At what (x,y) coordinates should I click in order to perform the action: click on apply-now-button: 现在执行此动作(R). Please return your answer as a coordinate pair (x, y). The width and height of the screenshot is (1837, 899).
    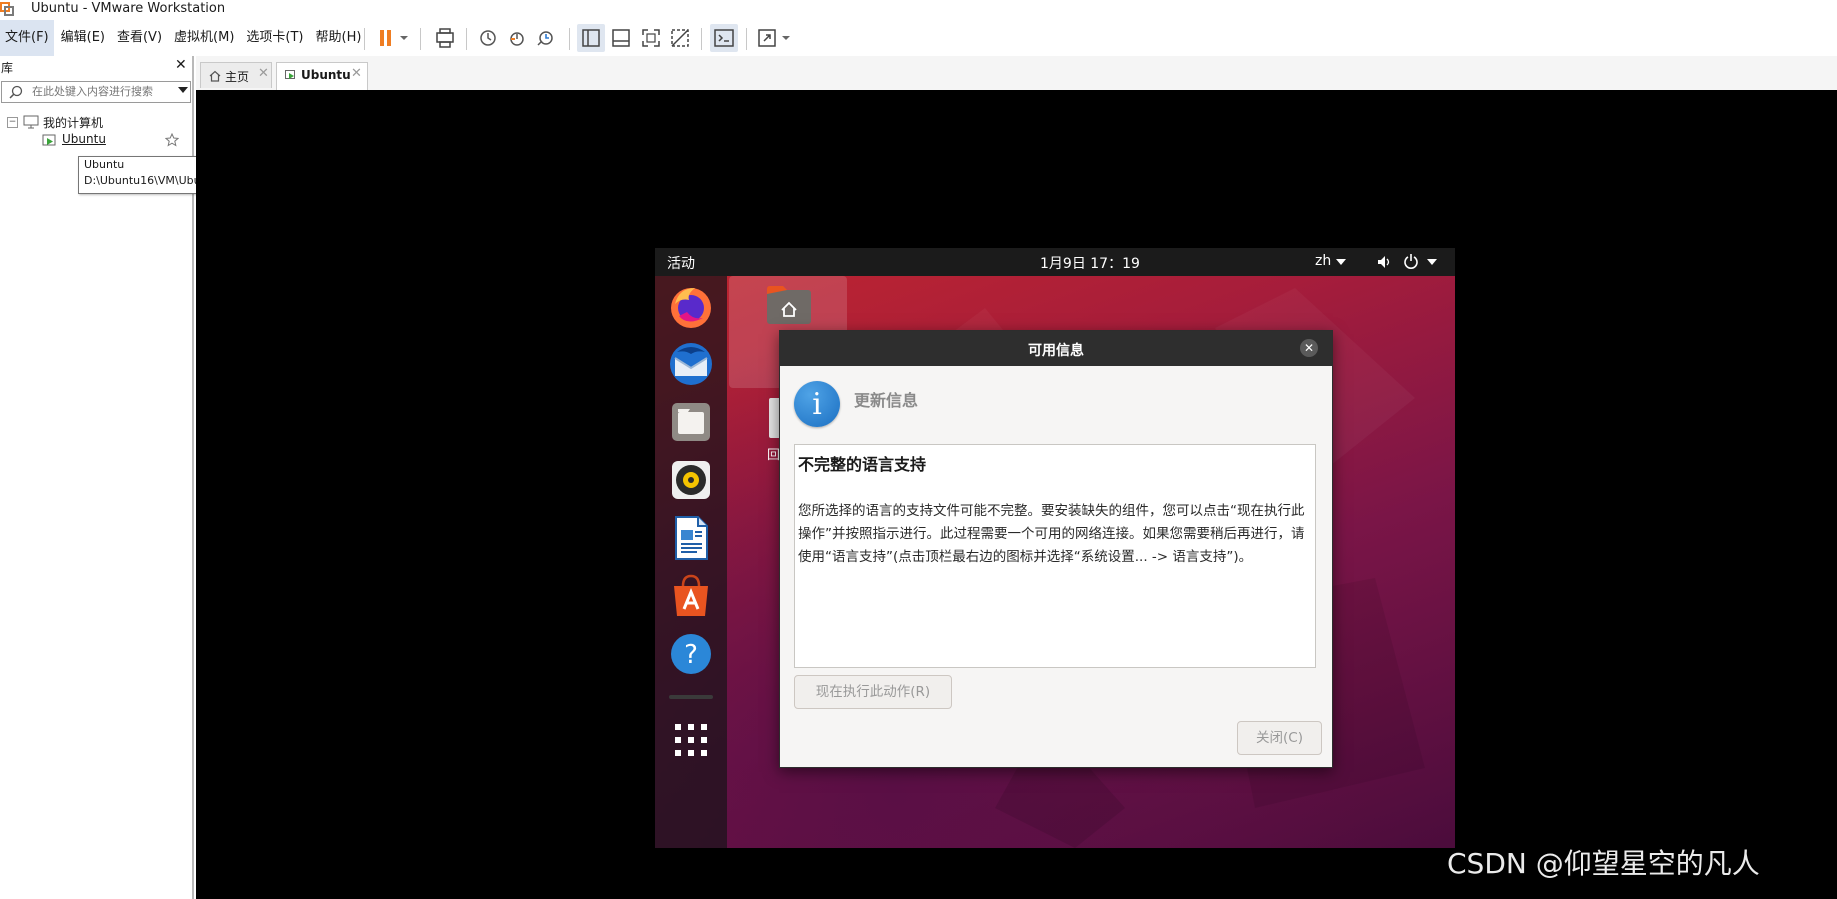
    Looking at the image, I should click on (873, 692).